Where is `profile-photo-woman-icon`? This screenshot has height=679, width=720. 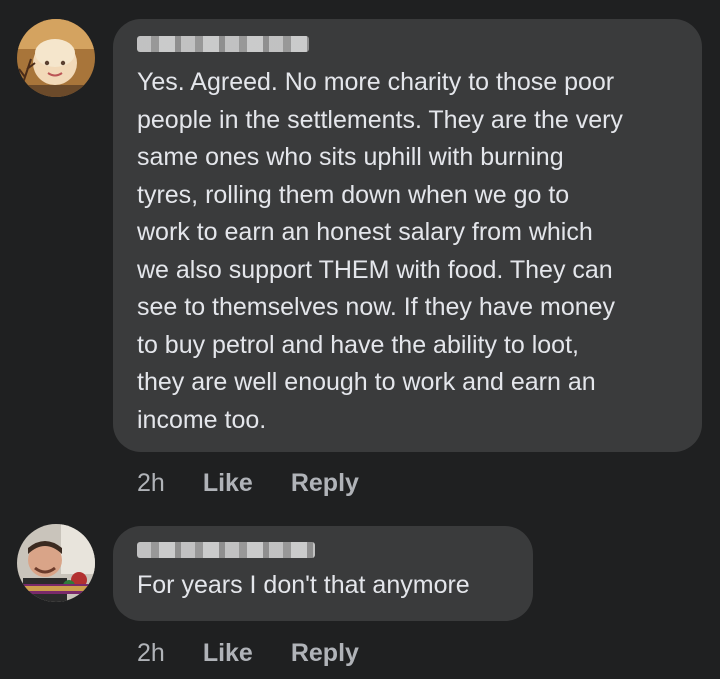
profile-photo-woman-icon is located at coordinates (56, 58).